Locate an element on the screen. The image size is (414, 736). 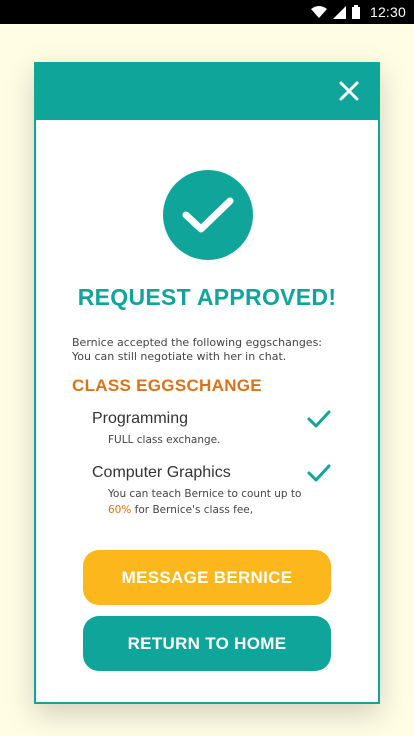
class-description: FULL class exchange. is located at coordinates (164, 440).